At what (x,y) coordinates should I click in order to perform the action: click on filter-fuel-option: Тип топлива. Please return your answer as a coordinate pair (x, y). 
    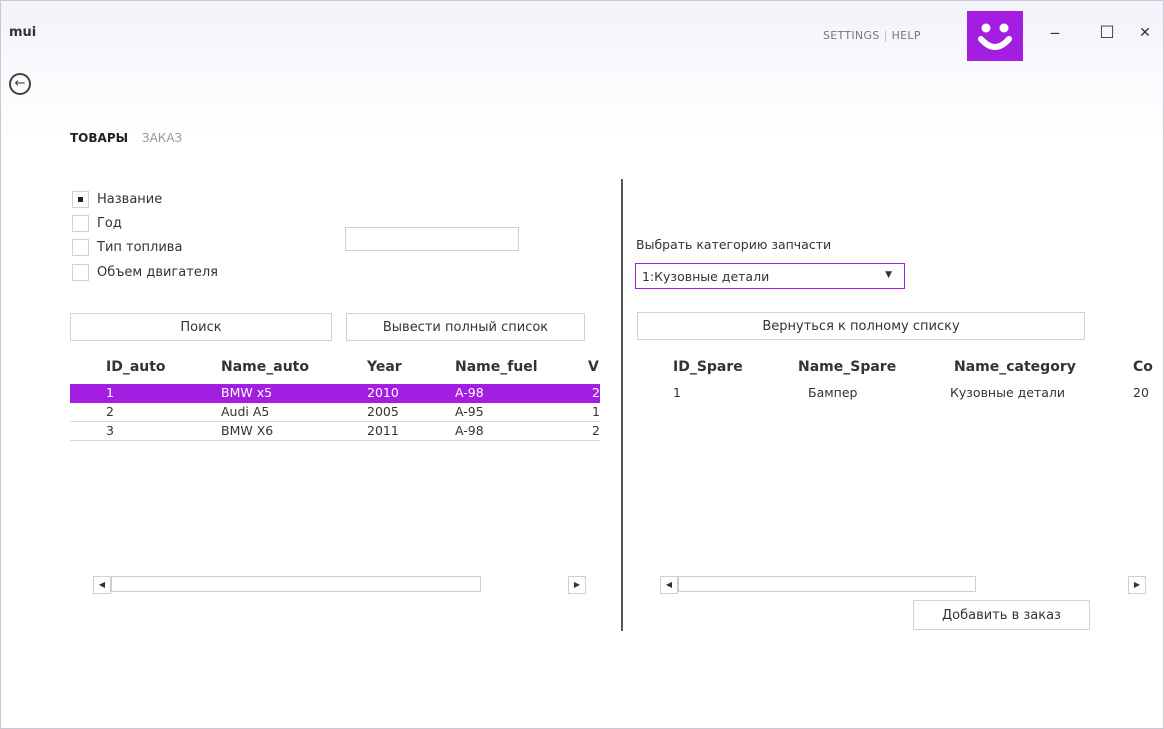
    Looking at the image, I should click on (127, 247).